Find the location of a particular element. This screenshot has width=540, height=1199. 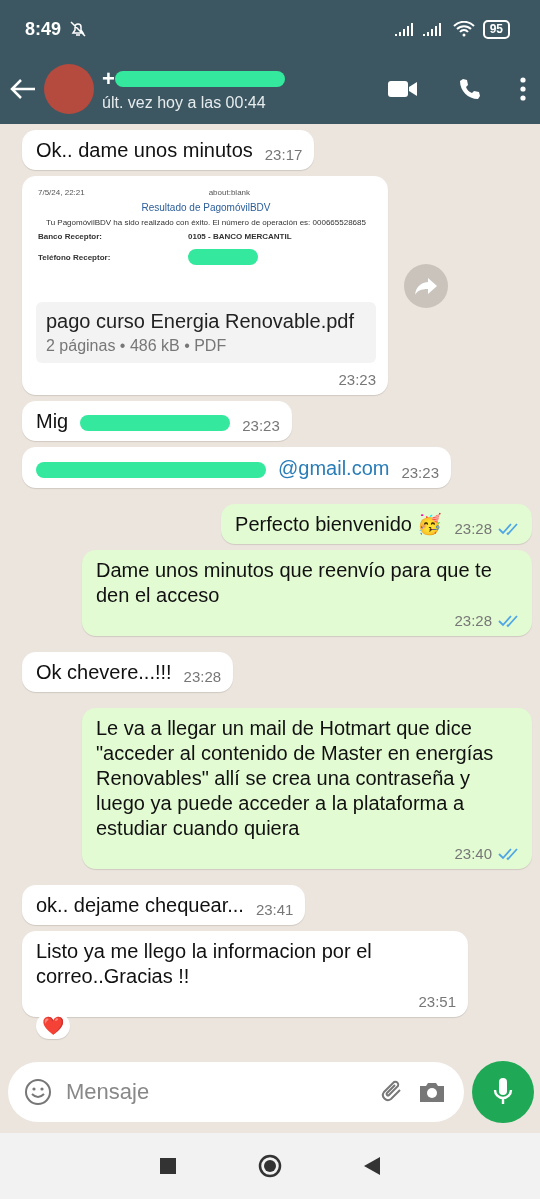

microphone-icon is located at coordinates (503, 1092).